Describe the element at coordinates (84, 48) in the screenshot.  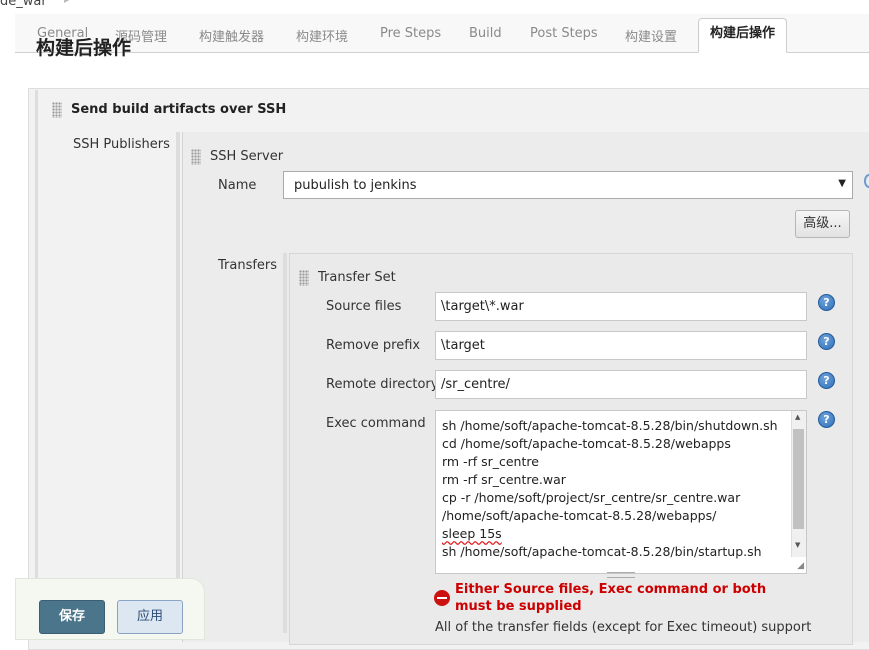
I see `section-title: 构建后操作` at that location.